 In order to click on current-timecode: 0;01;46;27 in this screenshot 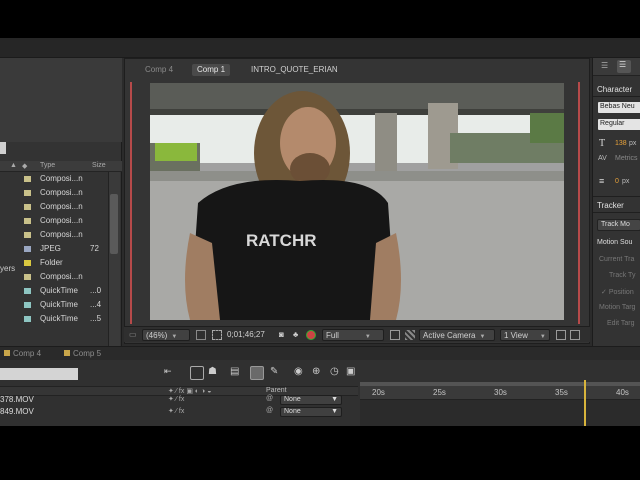, I will do `click(246, 335)`.